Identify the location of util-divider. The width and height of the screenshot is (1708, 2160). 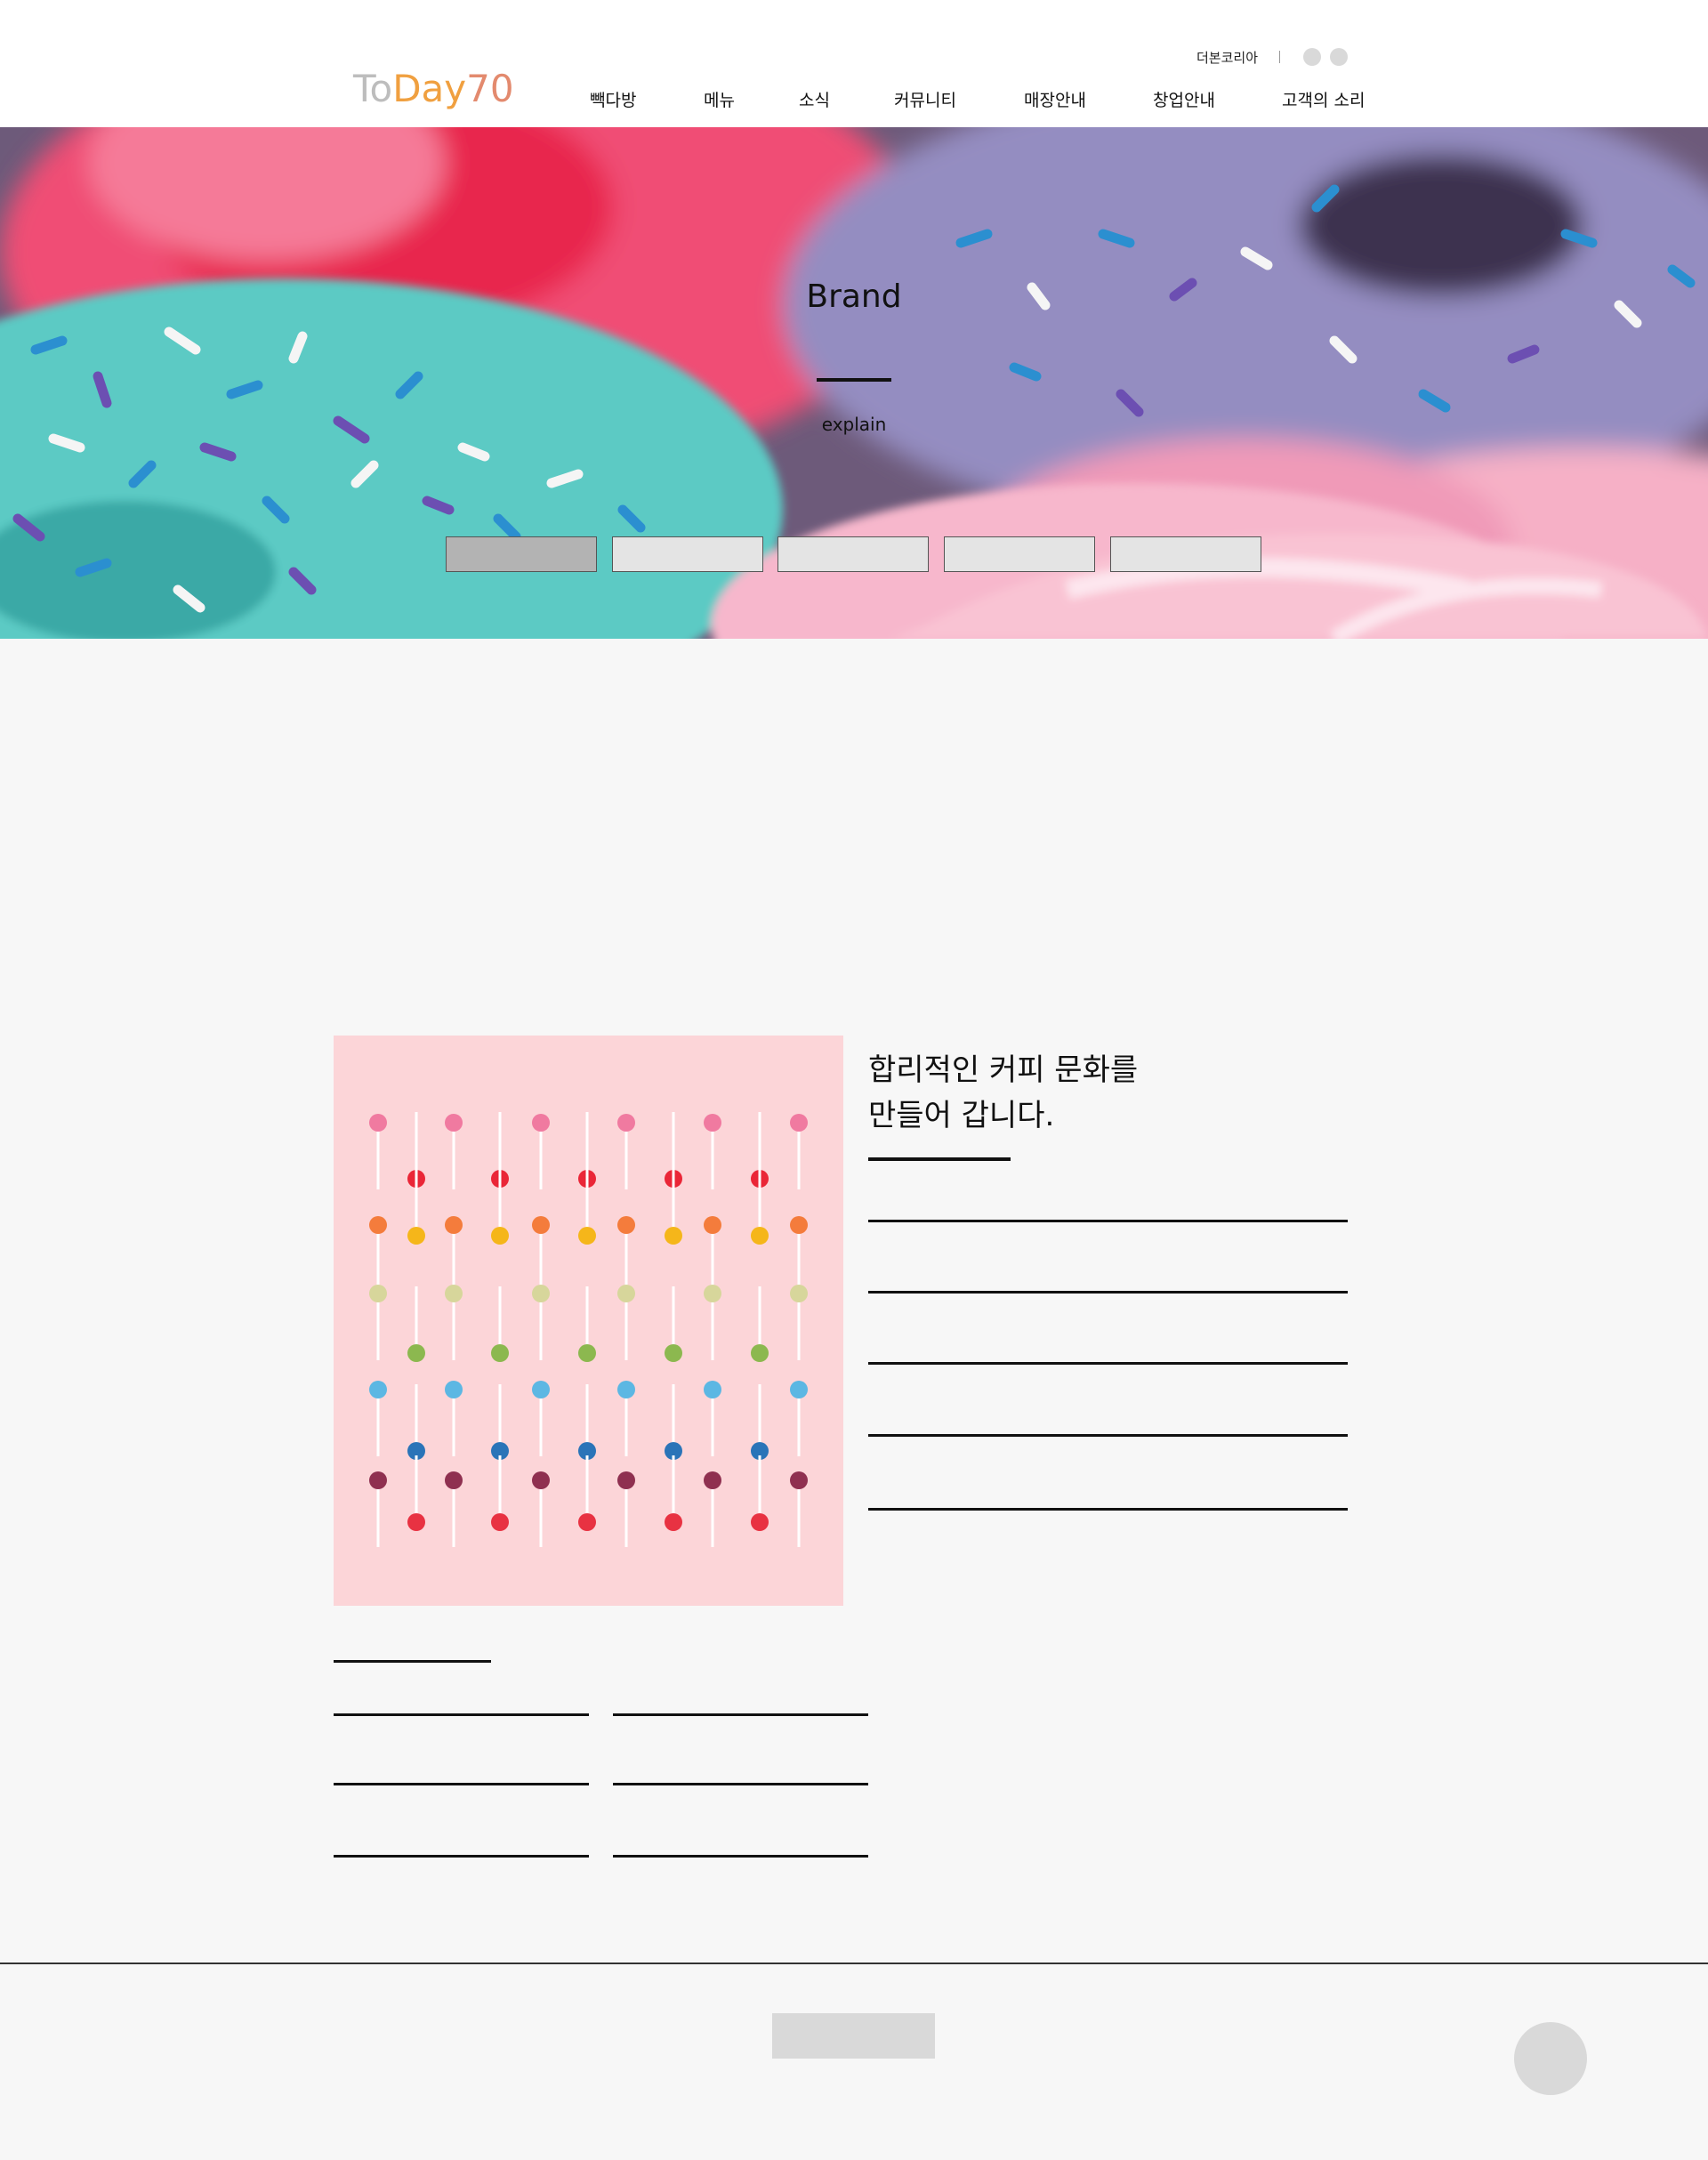
(1280, 57).